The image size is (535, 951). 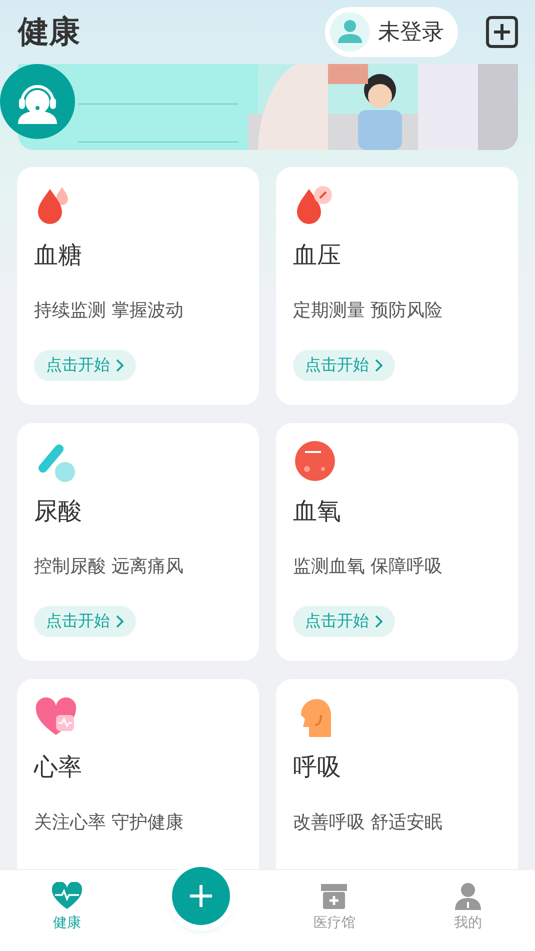 What do you see at coordinates (58, 255) in the screenshot?
I see `card-title: 血糖` at bounding box center [58, 255].